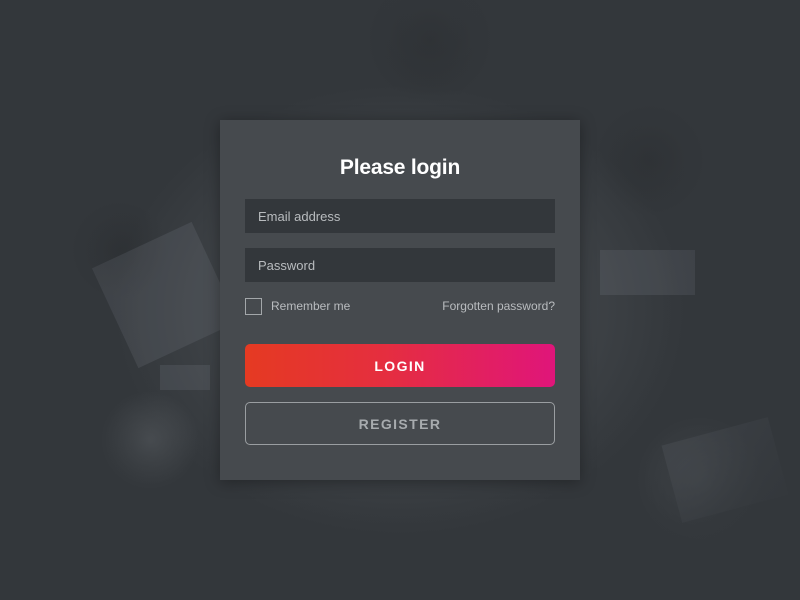 The image size is (800, 600). What do you see at coordinates (400, 216) in the screenshot?
I see `email-input` at bounding box center [400, 216].